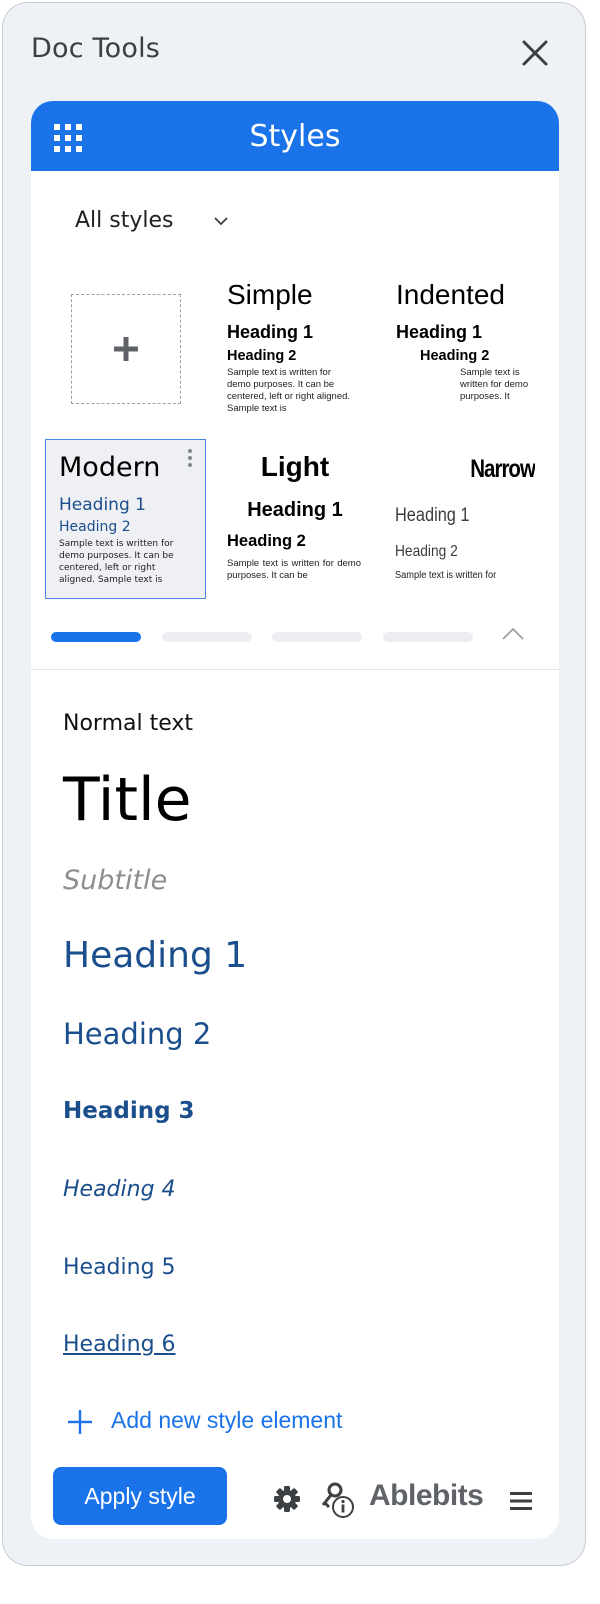 The height and width of the screenshot is (1604, 600). Describe the element at coordinates (96, 48) in the screenshot. I see `panel-title: Doc Tools` at that location.